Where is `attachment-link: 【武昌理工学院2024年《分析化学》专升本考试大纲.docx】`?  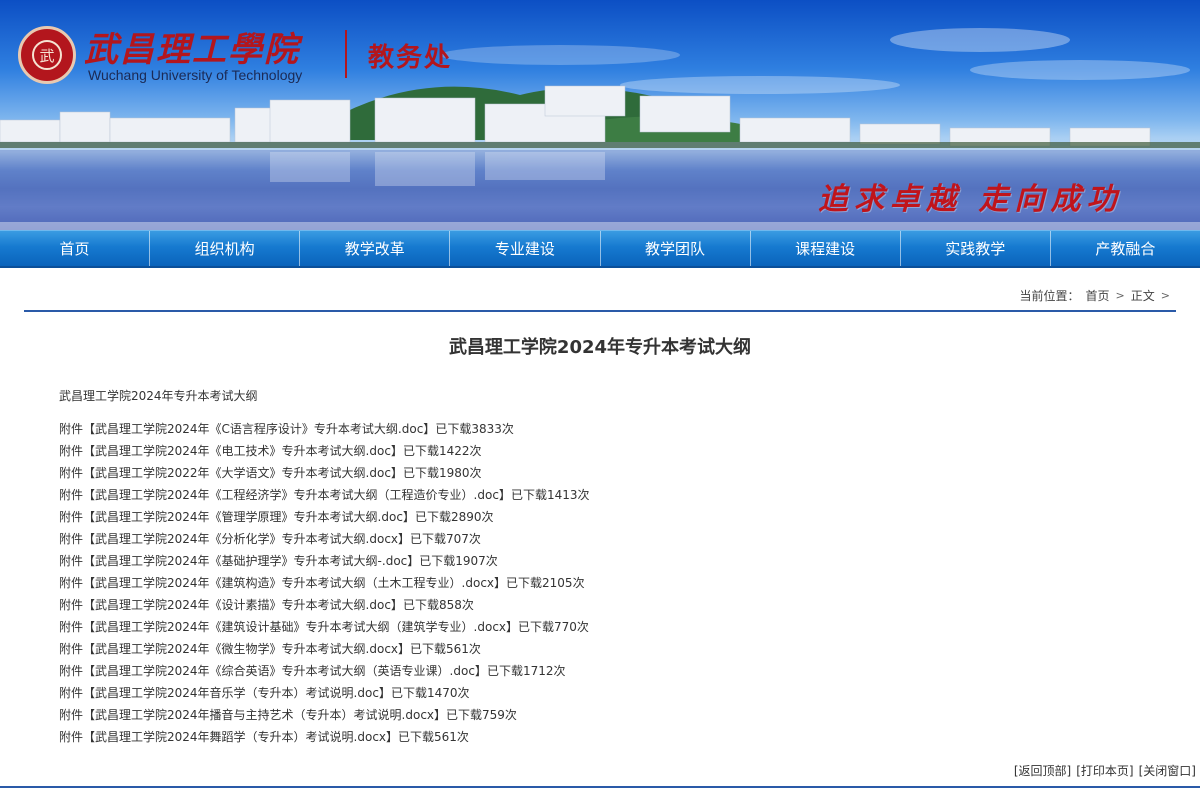
attachment-link: 【武昌理工学院2024年《分析化学》专升本考试大纲.docx】 is located at coordinates (246, 539).